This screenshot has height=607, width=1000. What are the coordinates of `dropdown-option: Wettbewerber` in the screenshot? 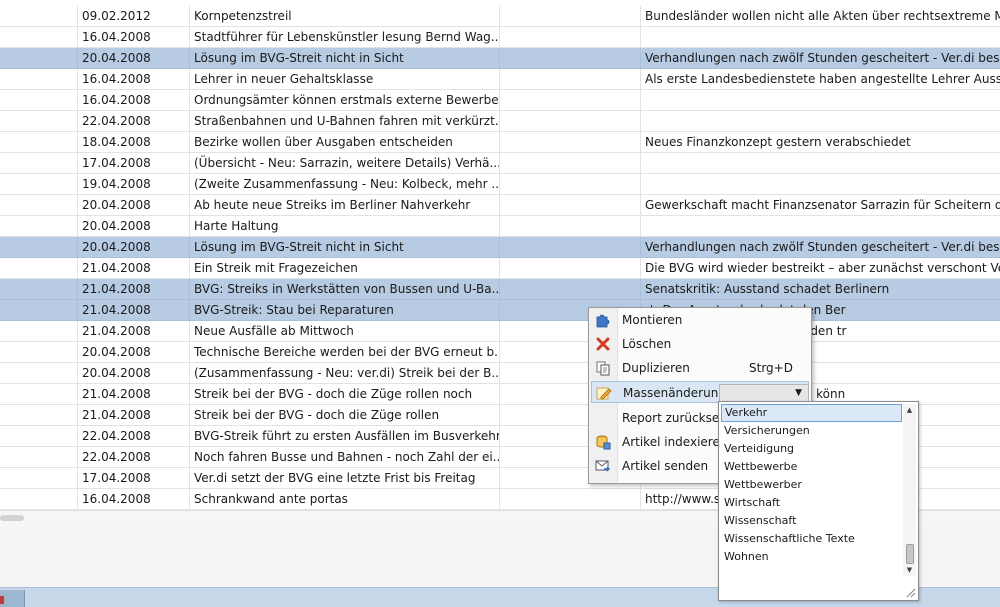 It's located at (811, 485).